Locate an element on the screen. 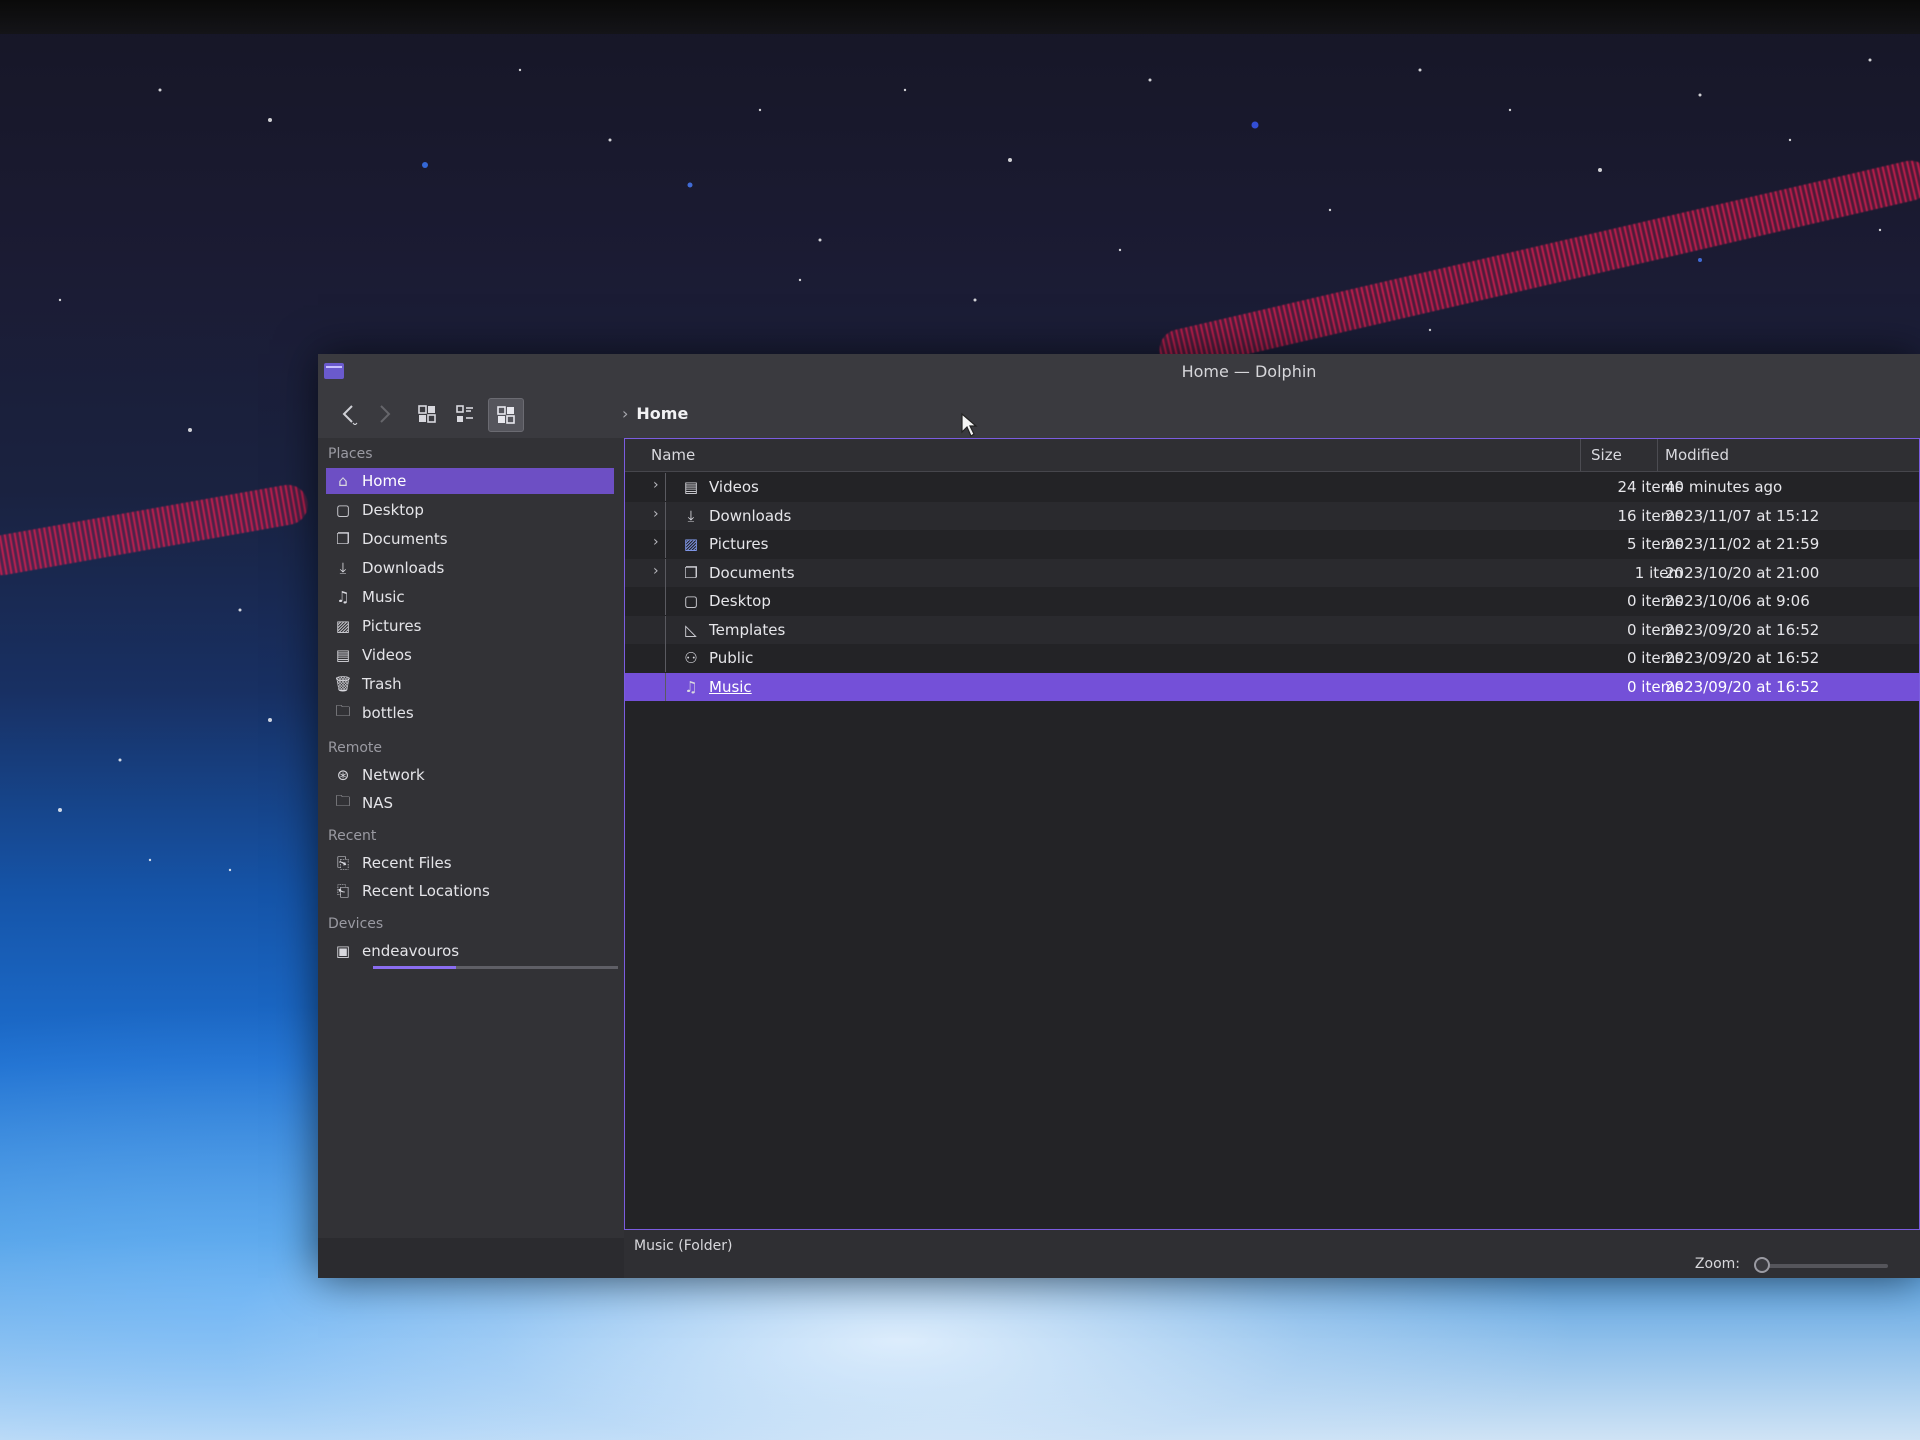 The image size is (1920, 1440). file-name: Music is located at coordinates (730, 687).